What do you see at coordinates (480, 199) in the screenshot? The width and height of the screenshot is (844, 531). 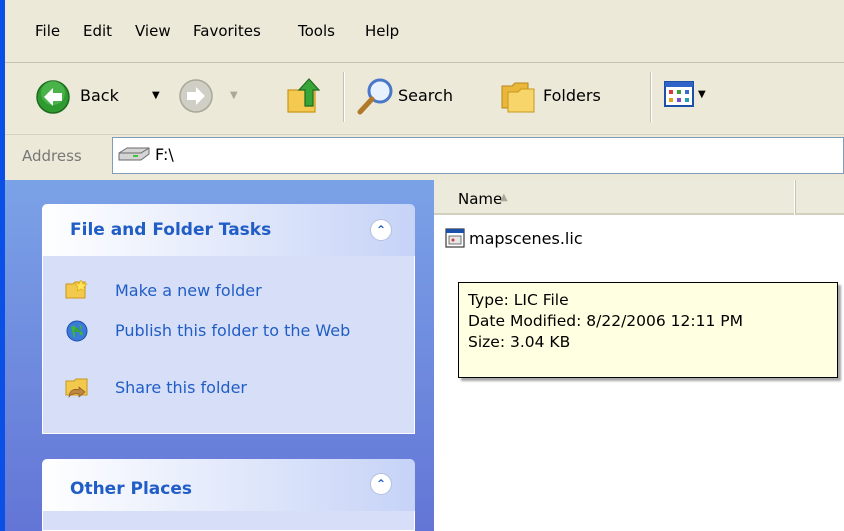 I see `column-name-label: Name` at bounding box center [480, 199].